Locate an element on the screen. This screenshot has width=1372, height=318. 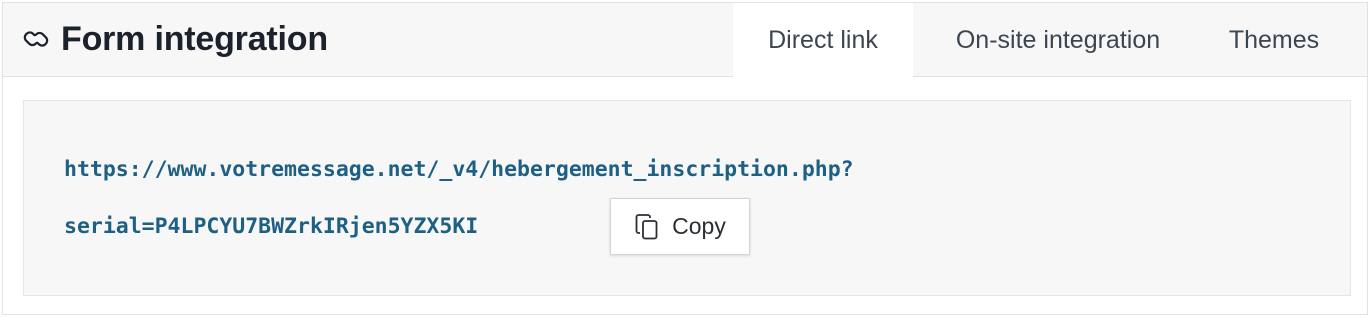
title-group: Form integration is located at coordinates (174, 39).